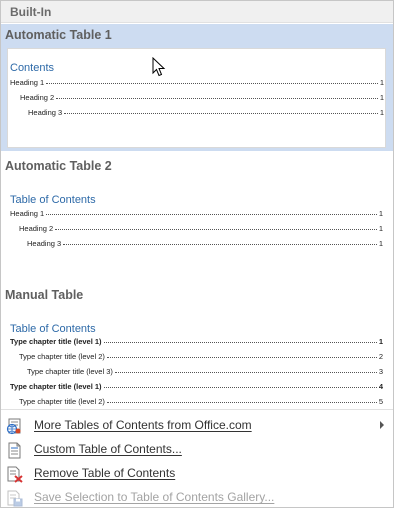 This screenshot has width=394, height=512. I want to click on gallery-item-title: Automatic Table 2, so click(58, 166).